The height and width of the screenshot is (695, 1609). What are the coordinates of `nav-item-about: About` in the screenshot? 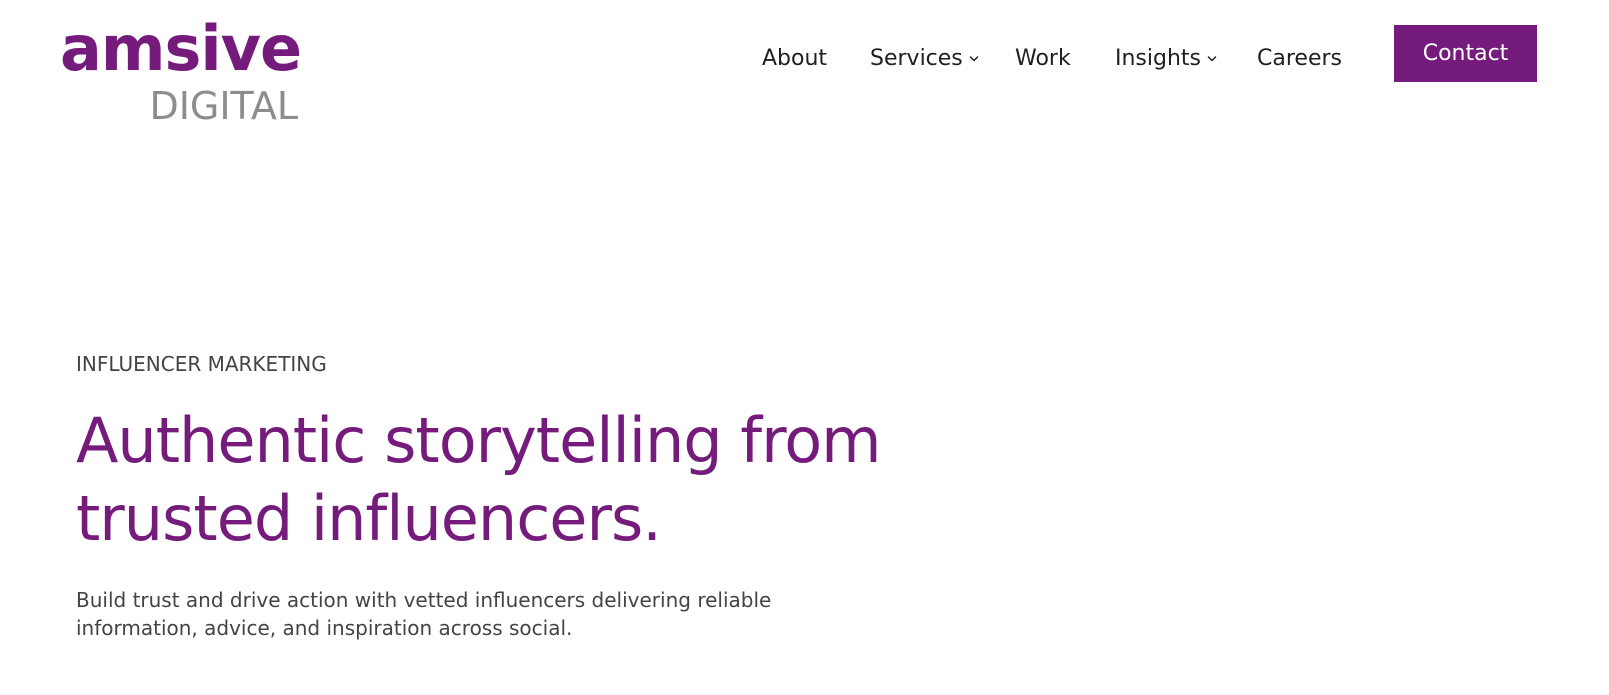 It's located at (794, 58).